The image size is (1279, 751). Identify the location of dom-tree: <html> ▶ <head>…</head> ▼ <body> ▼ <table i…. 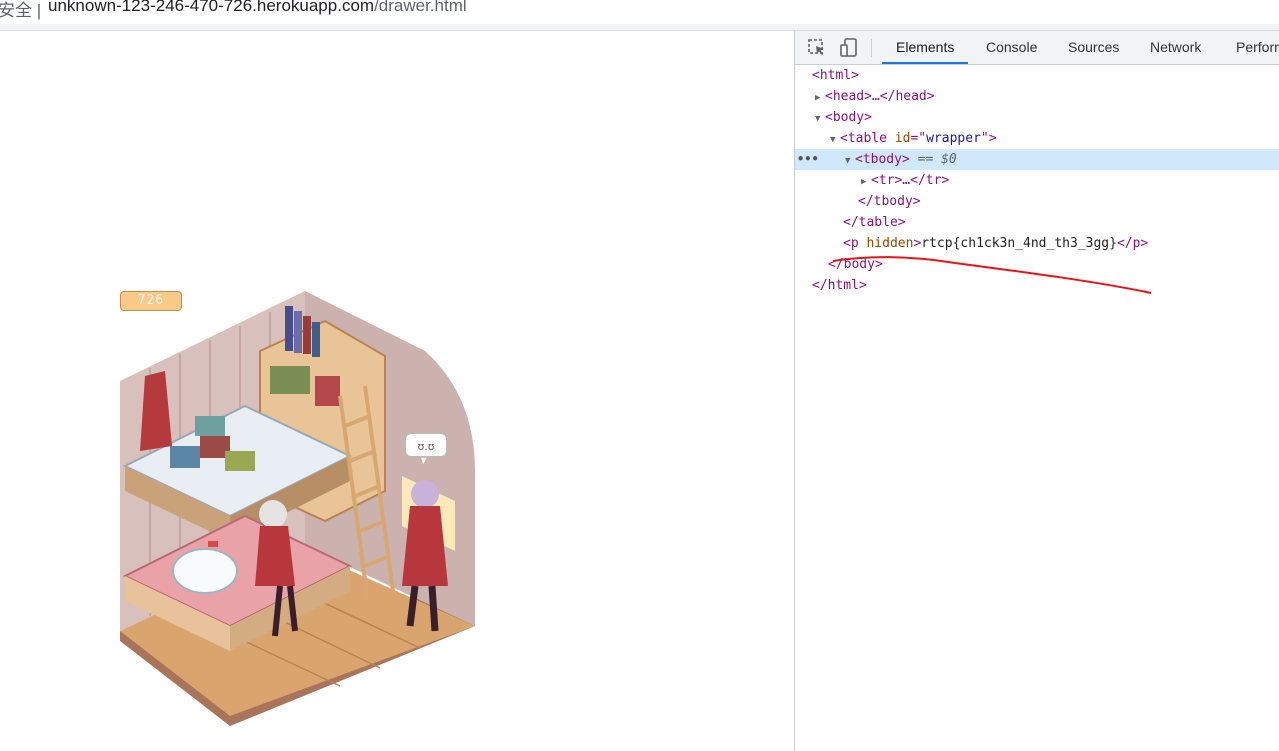
(1037, 180).